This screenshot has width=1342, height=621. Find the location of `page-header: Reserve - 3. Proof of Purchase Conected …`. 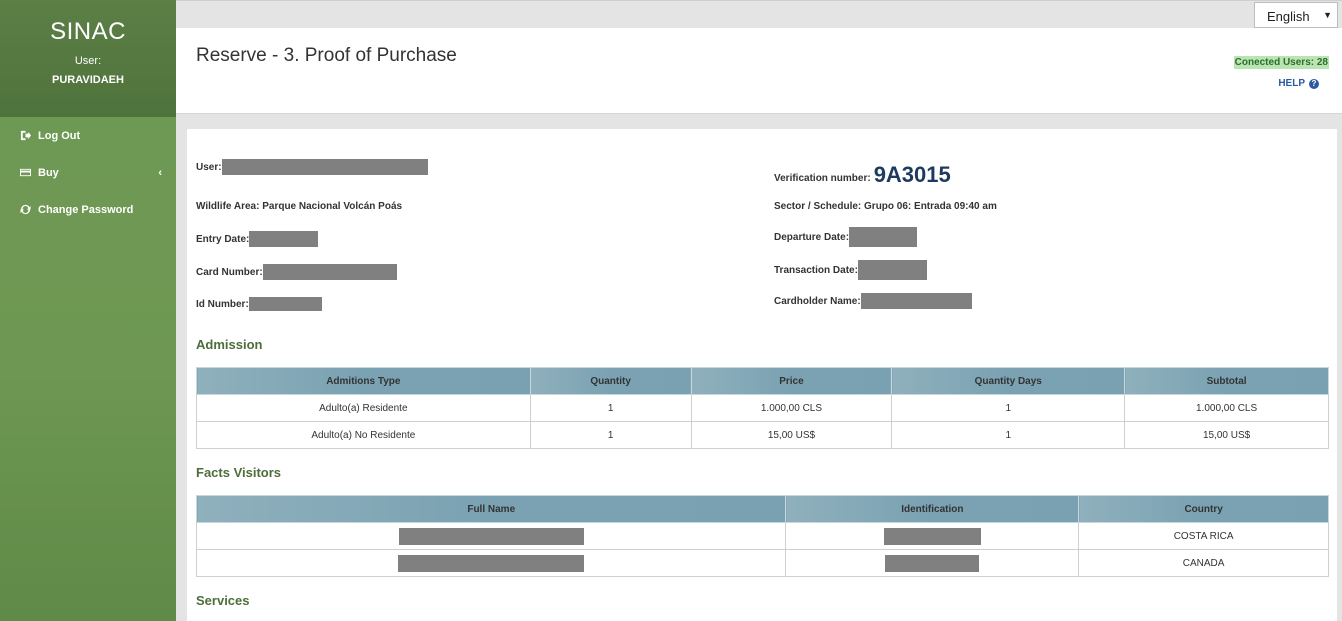

page-header: Reserve - 3. Proof of Purchase Conected … is located at coordinates (759, 71).